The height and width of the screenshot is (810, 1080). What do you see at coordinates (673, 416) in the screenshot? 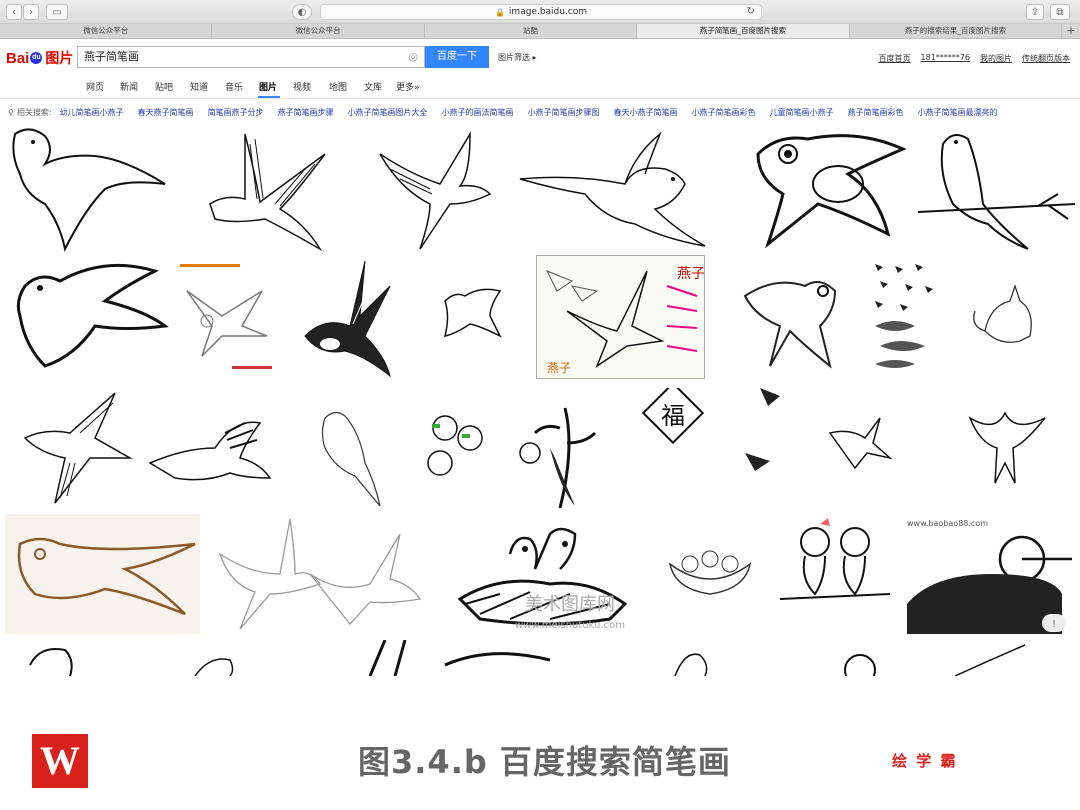
I see `fu-character-drawing: 福` at bounding box center [673, 416].